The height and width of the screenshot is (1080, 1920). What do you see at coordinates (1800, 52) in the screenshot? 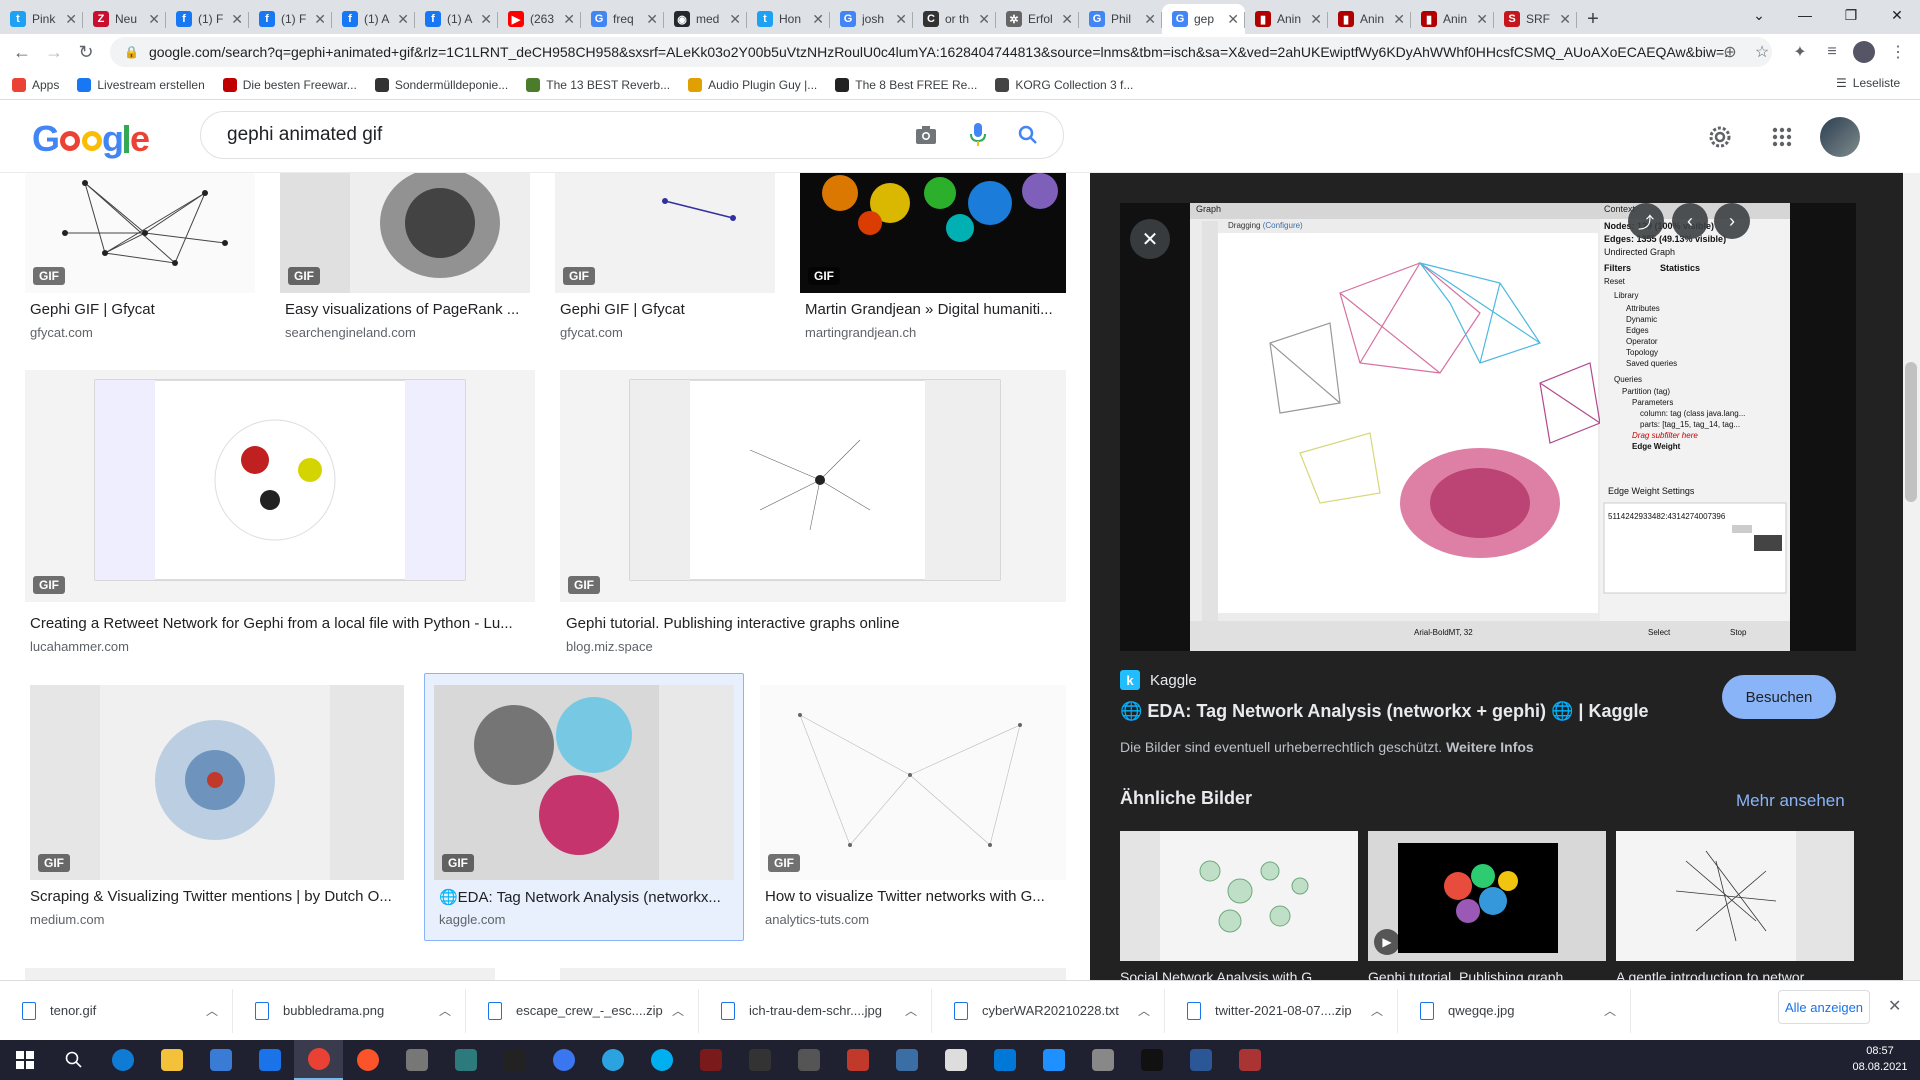
I see `extensions-icon: ✦` at bounding box center [1800, 52].